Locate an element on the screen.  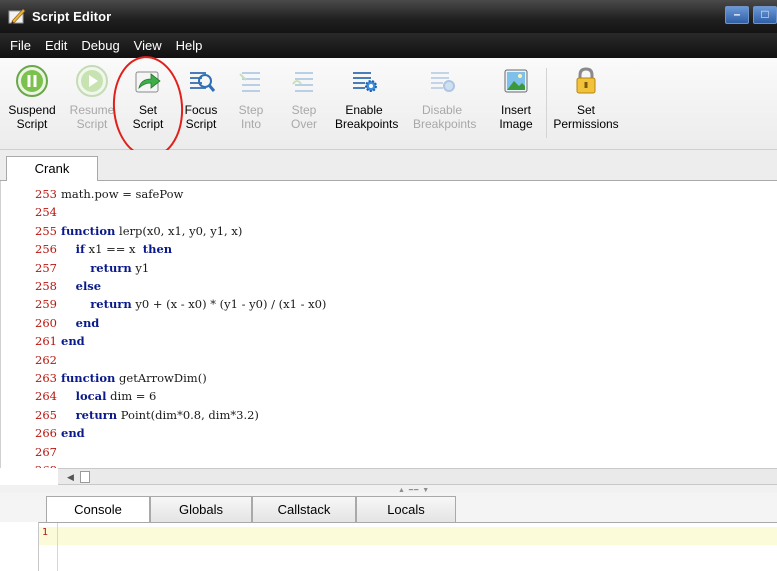
line-number: 265 is located at coordinates (46, 415).